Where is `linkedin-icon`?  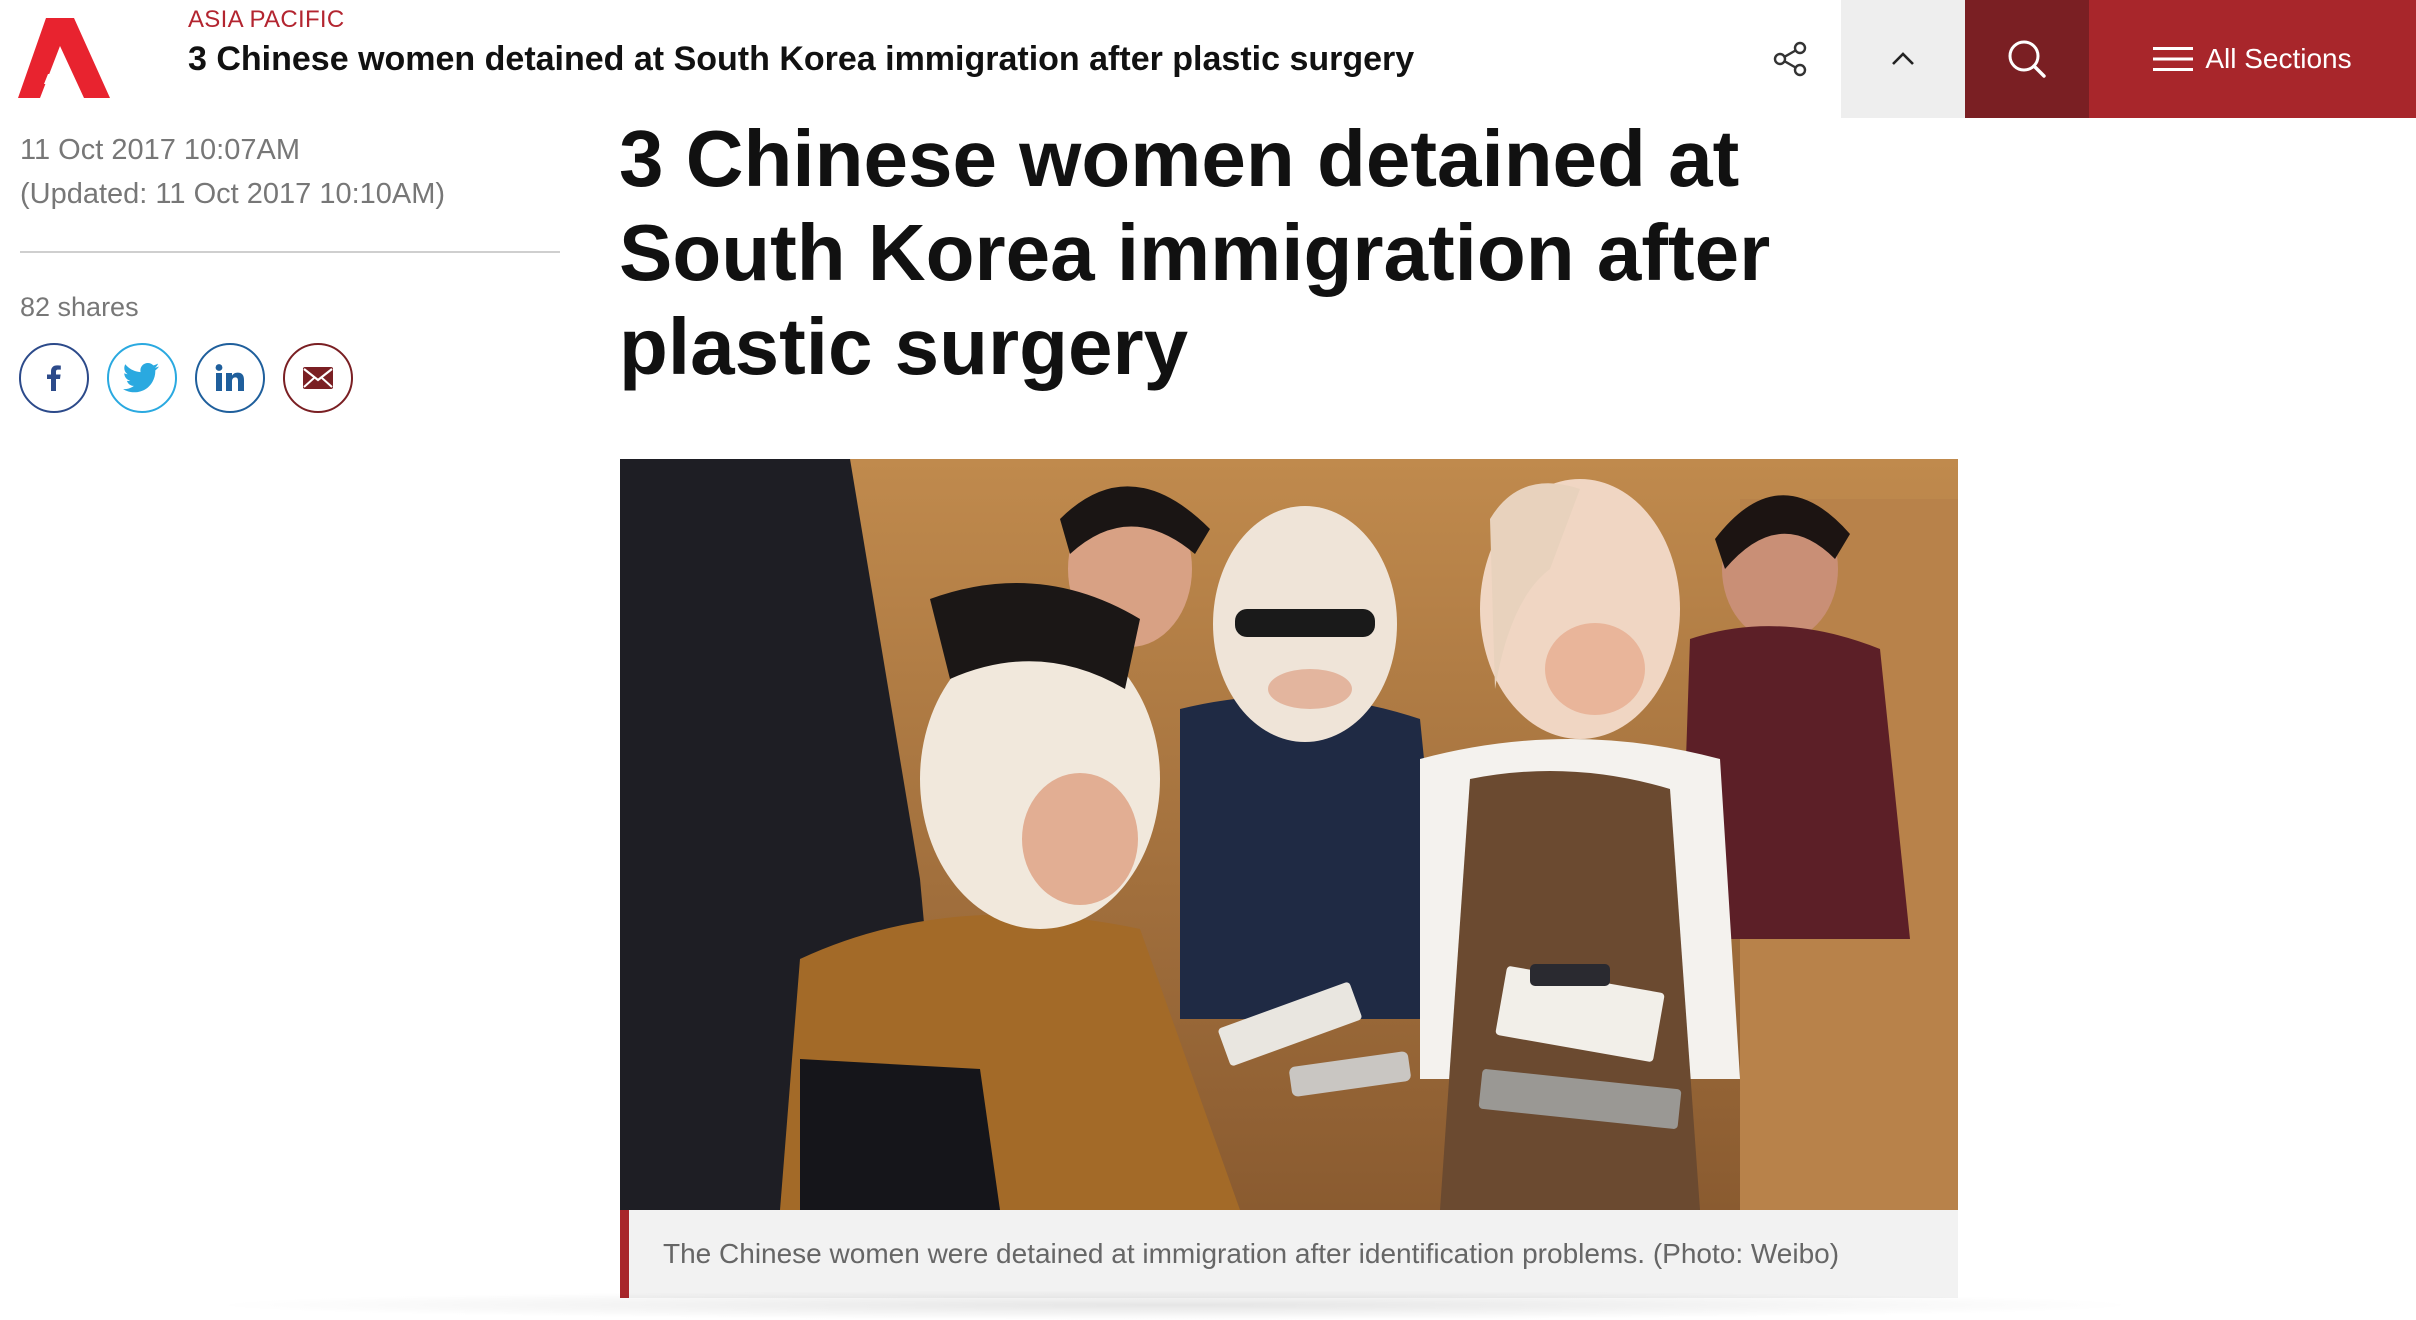 linkedin-icon is located at coordinates (229, 377).